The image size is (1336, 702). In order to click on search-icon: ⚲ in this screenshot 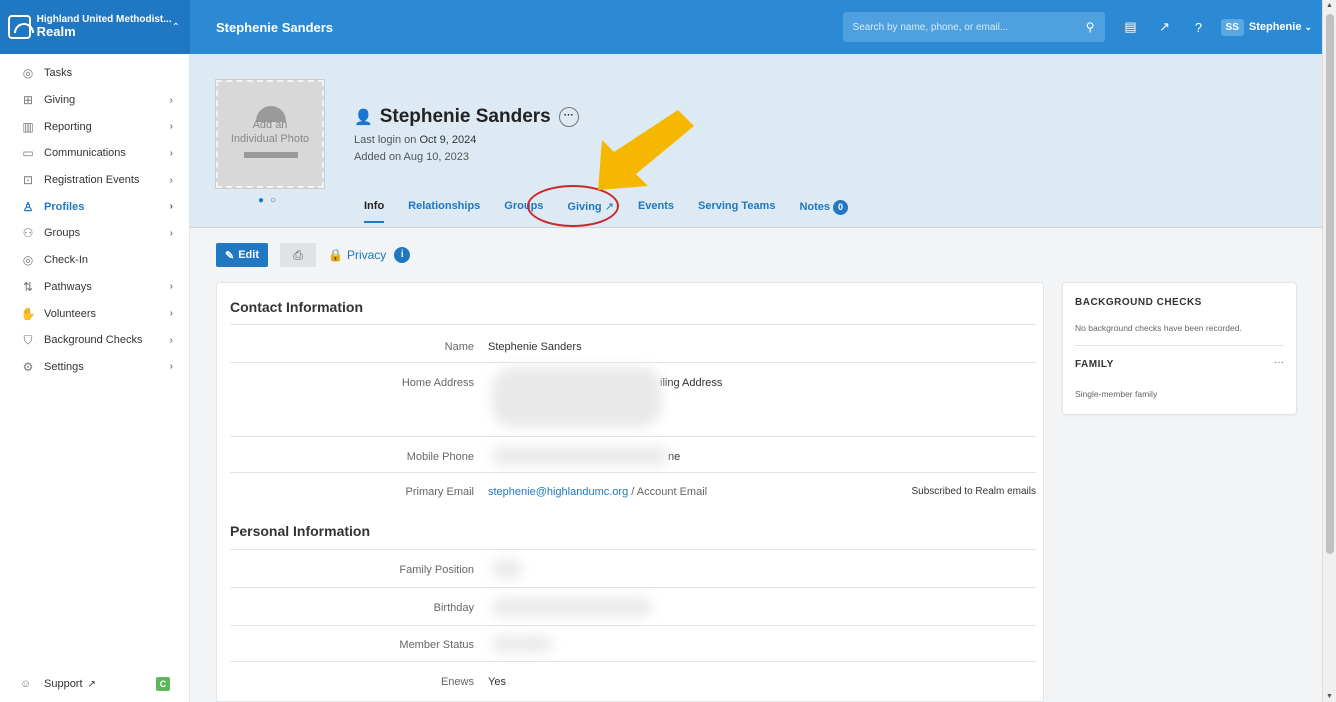, I will do `click(1090, 27)`.